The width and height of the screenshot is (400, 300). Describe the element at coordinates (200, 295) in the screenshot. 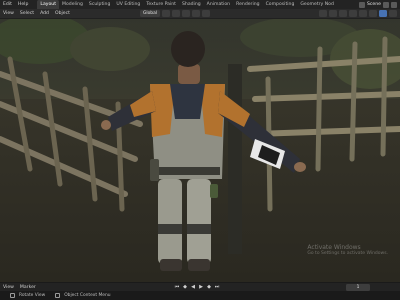

I see `status-bar: Rotate View Object Context Menu` at that location.